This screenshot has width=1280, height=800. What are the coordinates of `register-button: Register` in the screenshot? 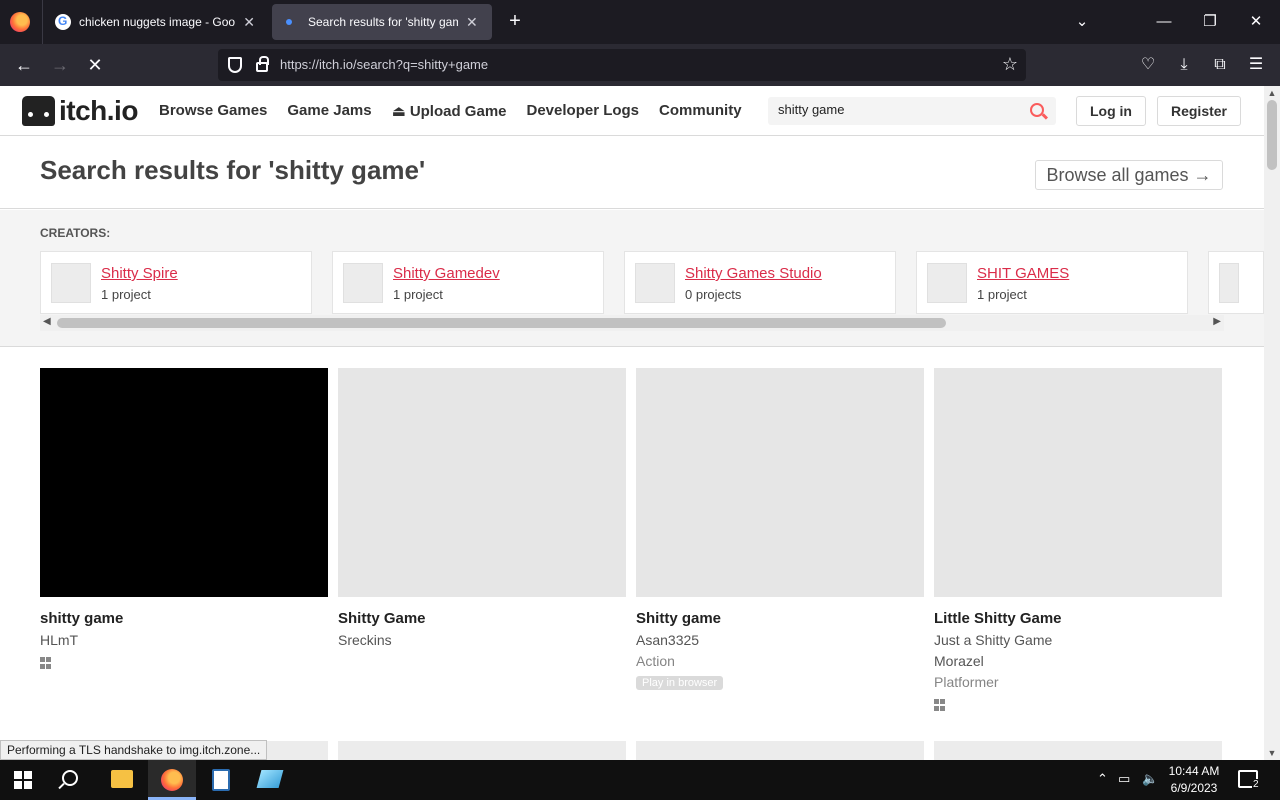 It's located at (1199, 111).